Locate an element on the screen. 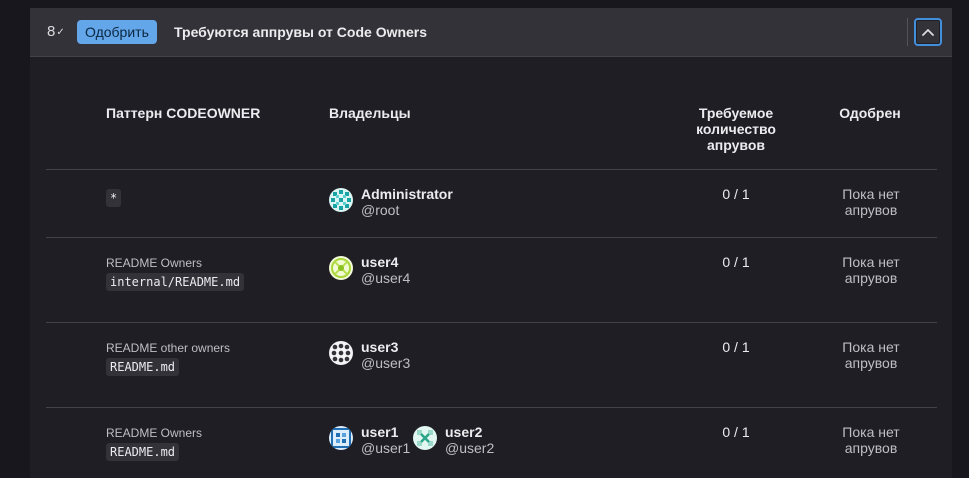 The width and height of the screenshot is (969, 478). owner-username: @user2 is located at coordinates (470, 448).